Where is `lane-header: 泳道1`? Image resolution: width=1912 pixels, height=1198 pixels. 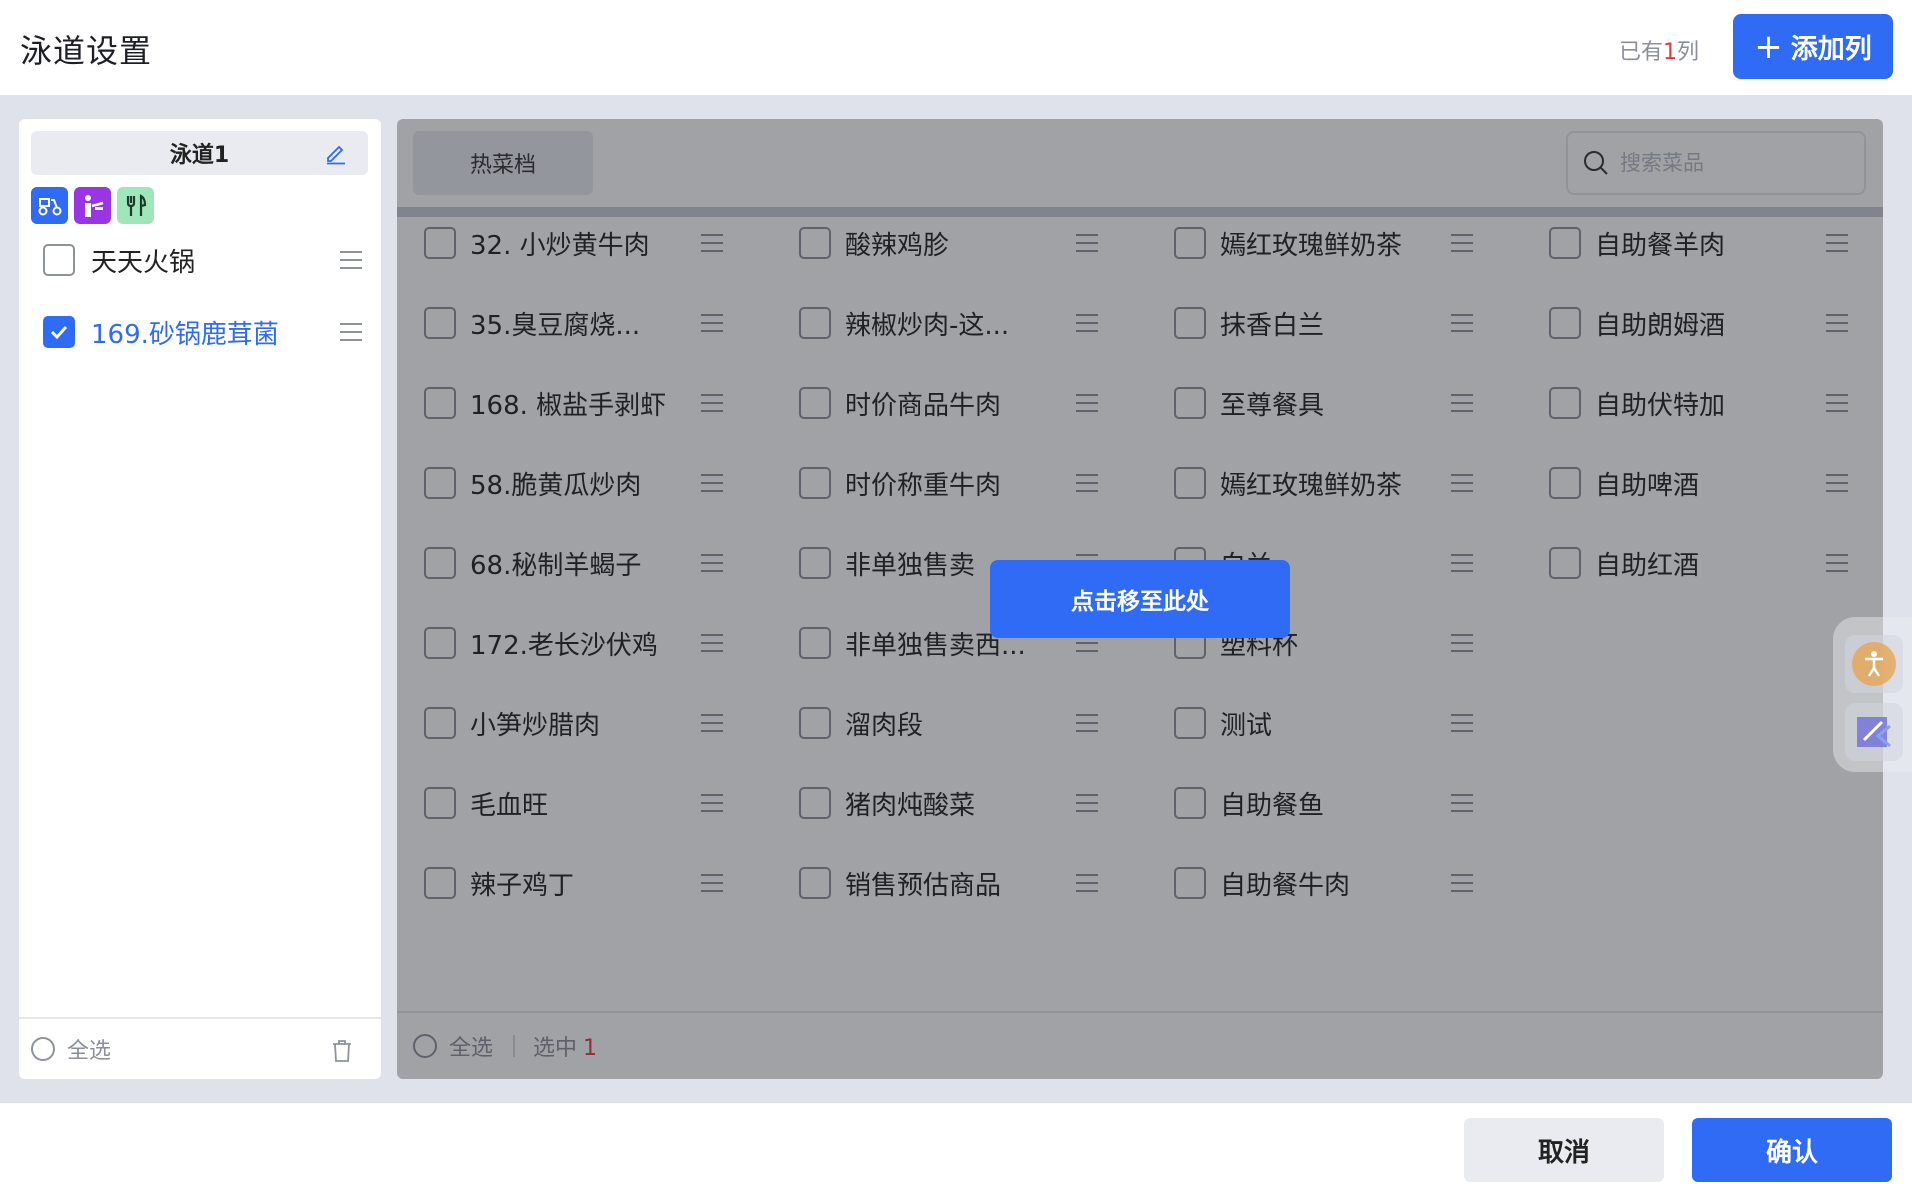
lane-header: 泳道1 is located at coordinates (199, 153).